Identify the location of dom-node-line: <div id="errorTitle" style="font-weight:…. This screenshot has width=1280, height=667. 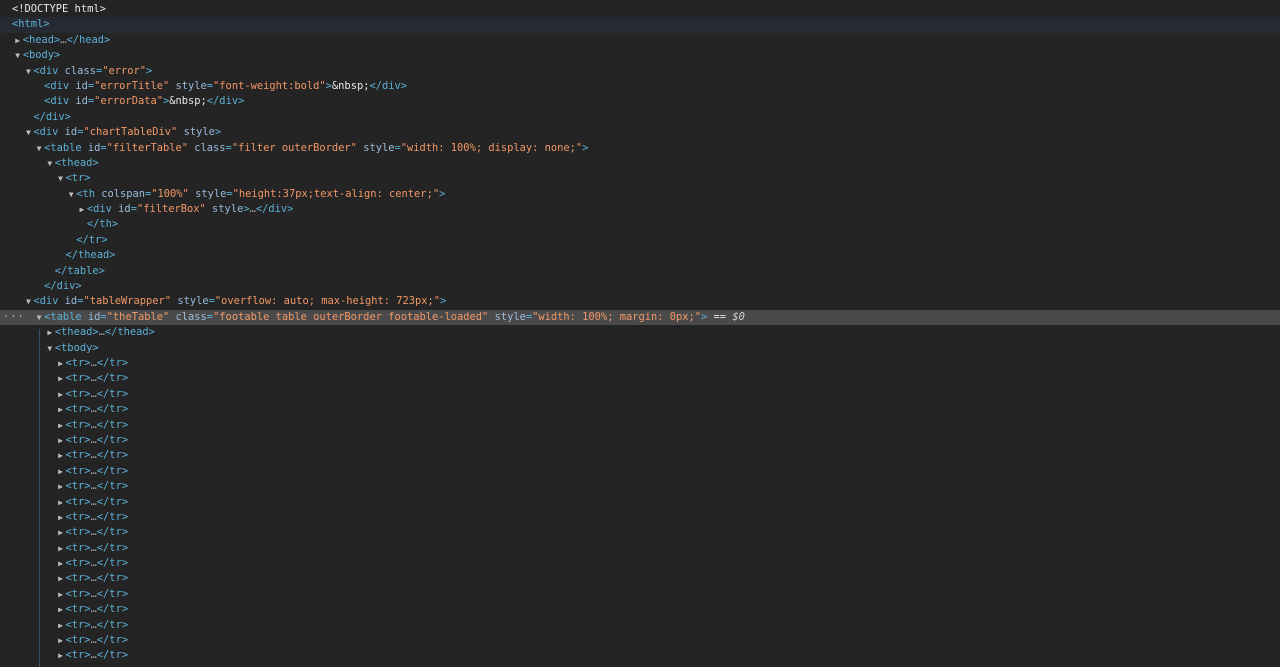
(640, 86).